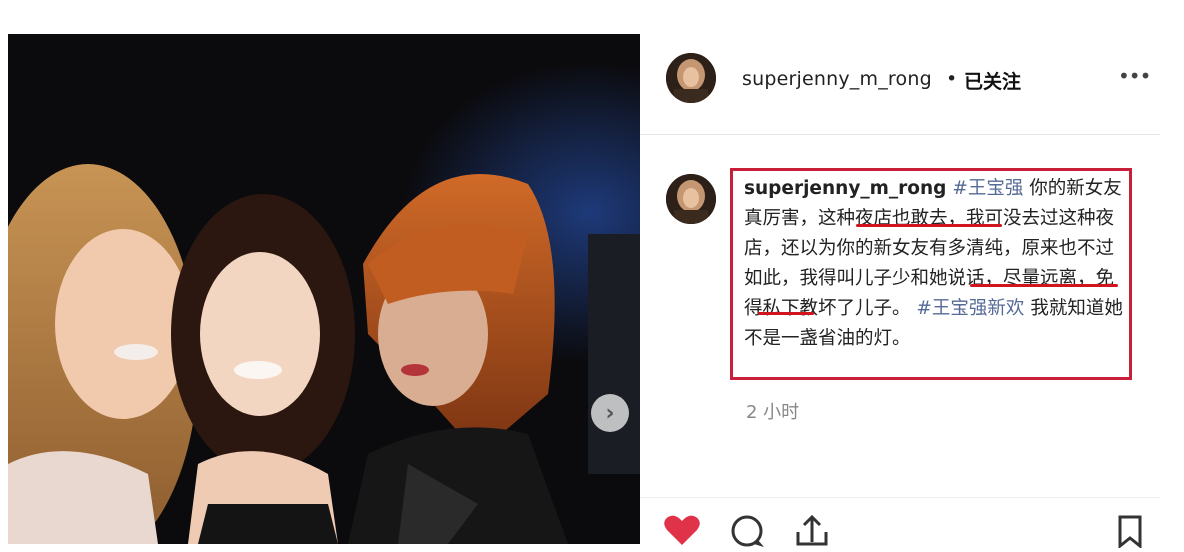  What do you see at coordinates (970, 308) in the screenshot?
I see `hashtag-link-2: #王宝强新欢` at bounding box center [970, 308].